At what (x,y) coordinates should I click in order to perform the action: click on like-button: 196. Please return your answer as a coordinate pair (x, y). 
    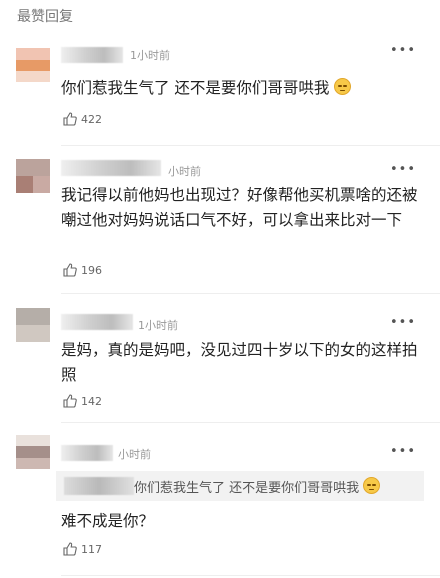
    Looking at the image, I should click on (82, 270).